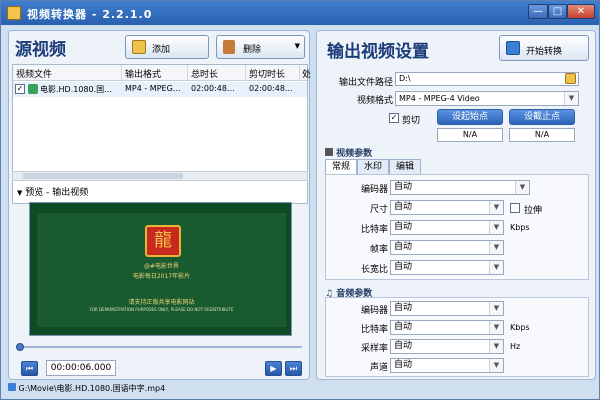 This screenshot has width=600, height=400. What do you see at coordinates (20, 347) in the screenshot?
I see `seek-handle` at bounding box center [20, 347].